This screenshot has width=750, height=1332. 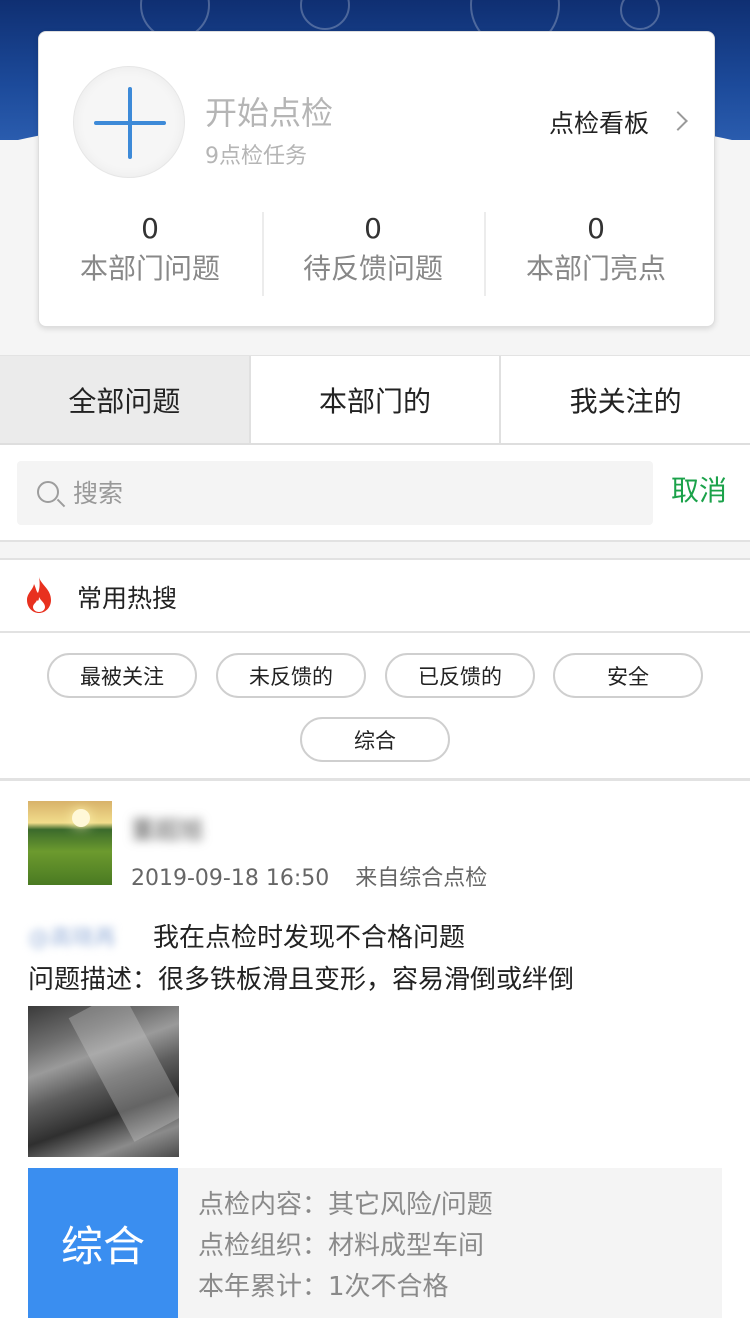 What do you see at coordinates (269, 111) in the screenshot?
I see `start-inspection-title: 开始点检` at bounding box center [269, 111].